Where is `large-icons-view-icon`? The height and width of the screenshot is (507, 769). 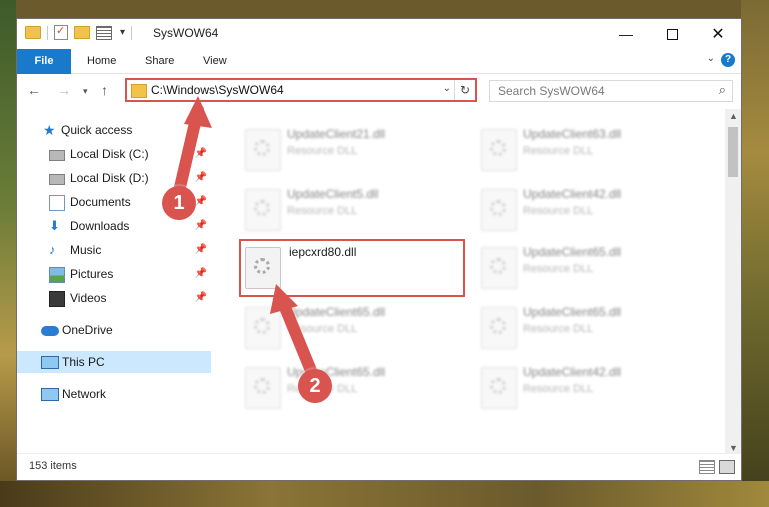 large-icons-view-icon is located at coordinates (727, 467).